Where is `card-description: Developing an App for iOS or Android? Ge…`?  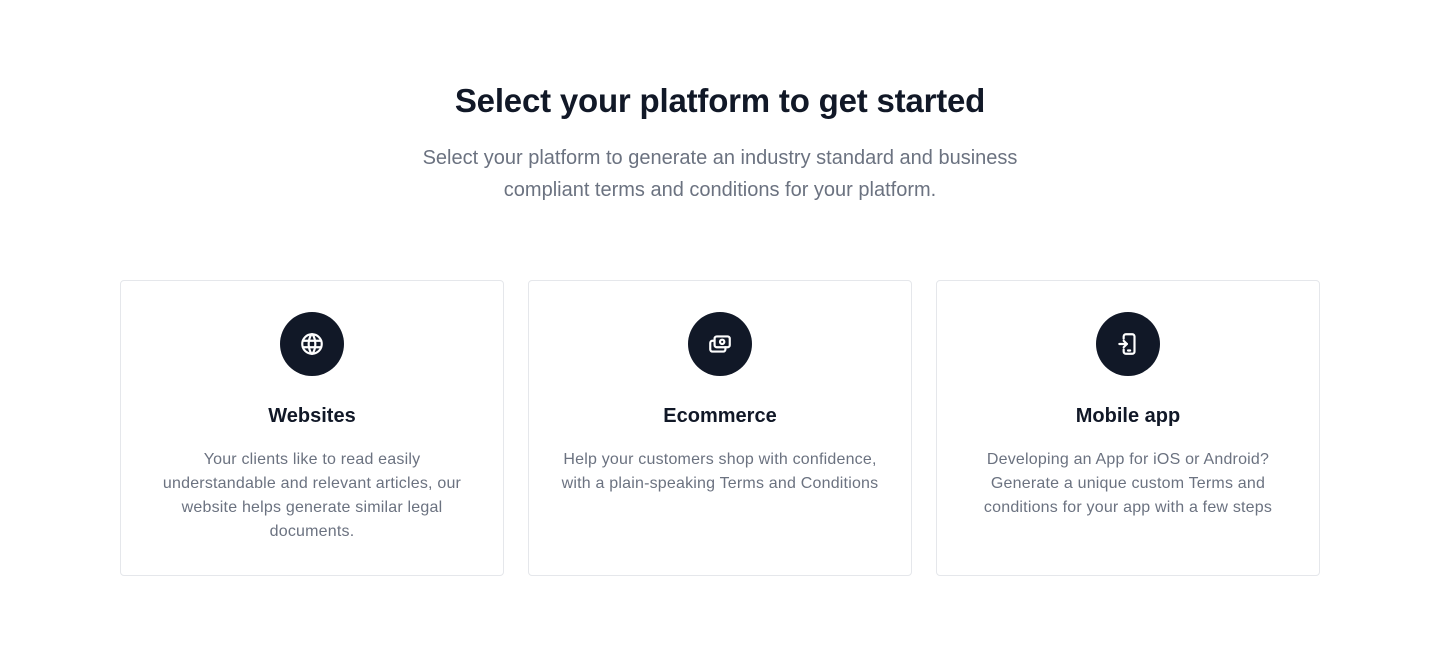 card-description: Developing an App for iOS or Android? Ge… is located at coordinates (1128, 483).